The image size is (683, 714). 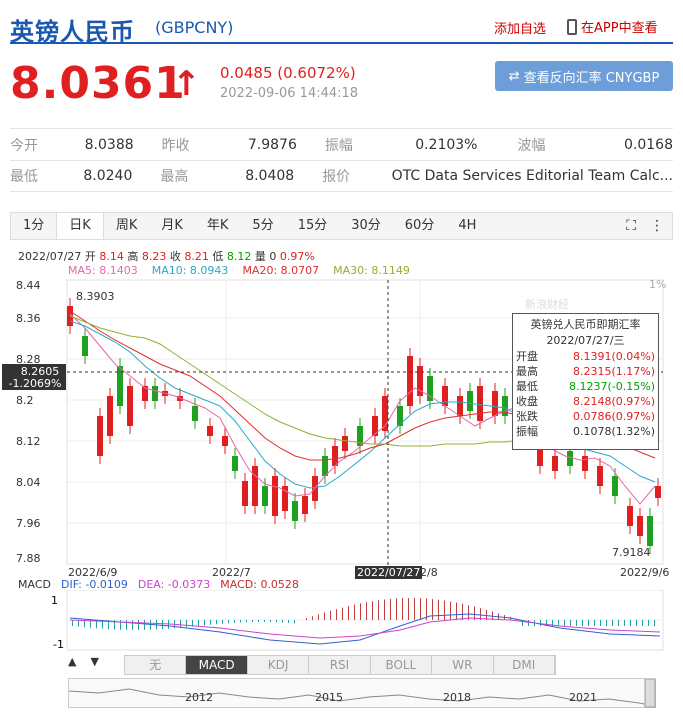 What do you see at coordinates (657, 226) in the screenshot?
I see `more-icon: ⋮` at bounding box center [657, 226].